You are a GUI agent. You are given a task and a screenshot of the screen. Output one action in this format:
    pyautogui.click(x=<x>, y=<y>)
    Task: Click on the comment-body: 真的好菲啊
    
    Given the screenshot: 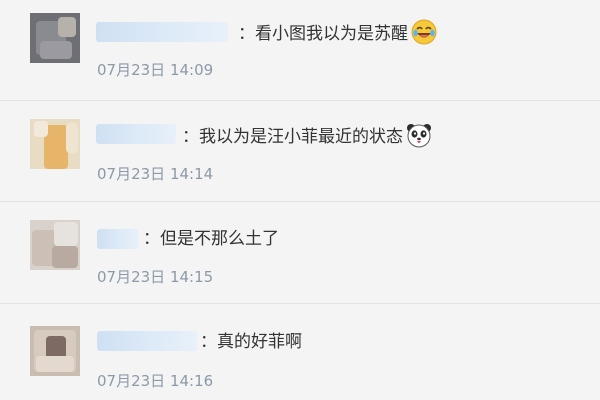 What is the action you would take?
    pyautogui.click(x=259, y=342)
    